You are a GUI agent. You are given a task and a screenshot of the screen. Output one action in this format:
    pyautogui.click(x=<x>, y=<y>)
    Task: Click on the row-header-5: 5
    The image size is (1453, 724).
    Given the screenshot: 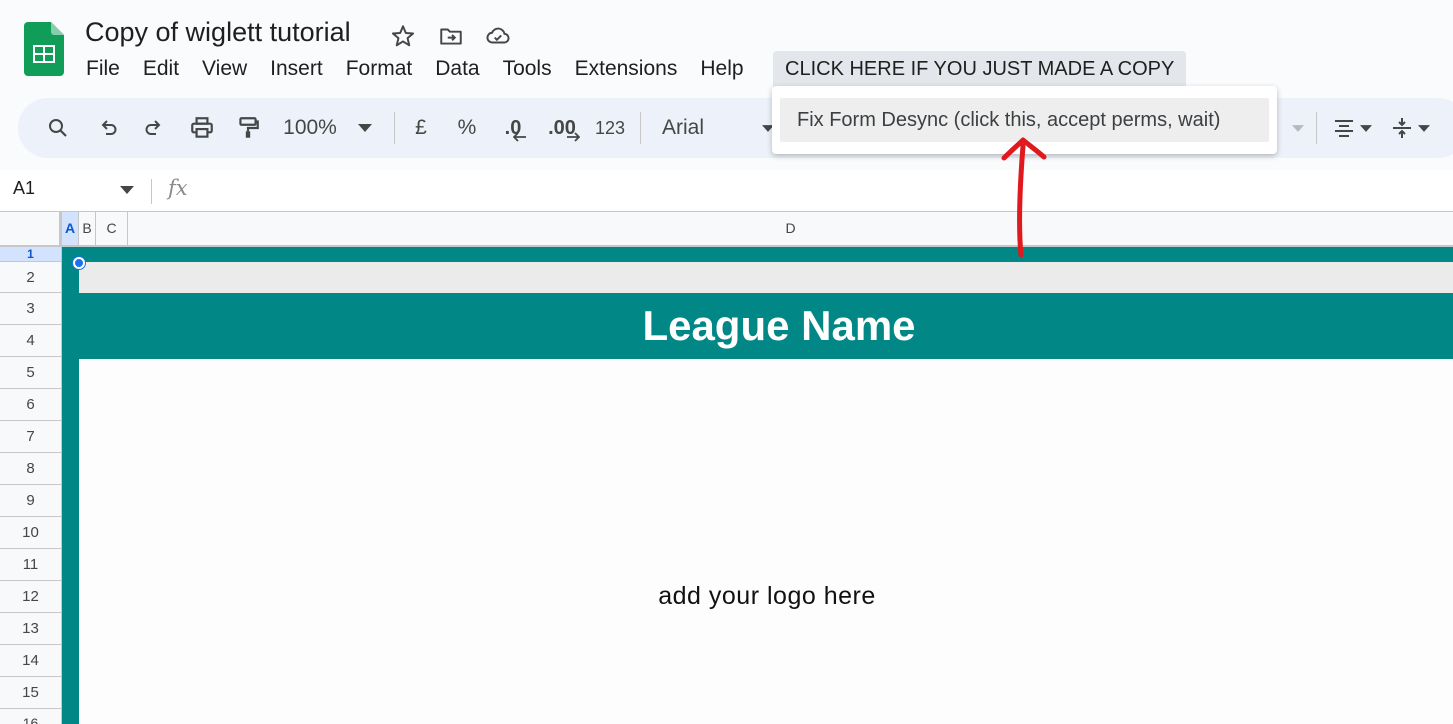 What is the action you would take?
    pyautogui.click(x=30, y=373)
    